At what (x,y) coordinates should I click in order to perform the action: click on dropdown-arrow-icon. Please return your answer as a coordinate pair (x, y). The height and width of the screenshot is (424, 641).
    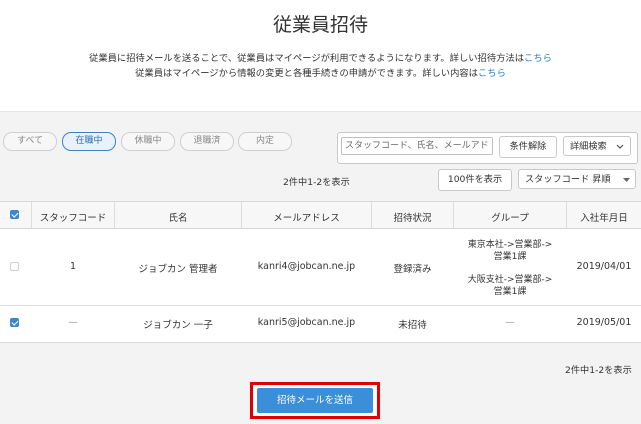
    Looking at the image, I should click on (626, 180).